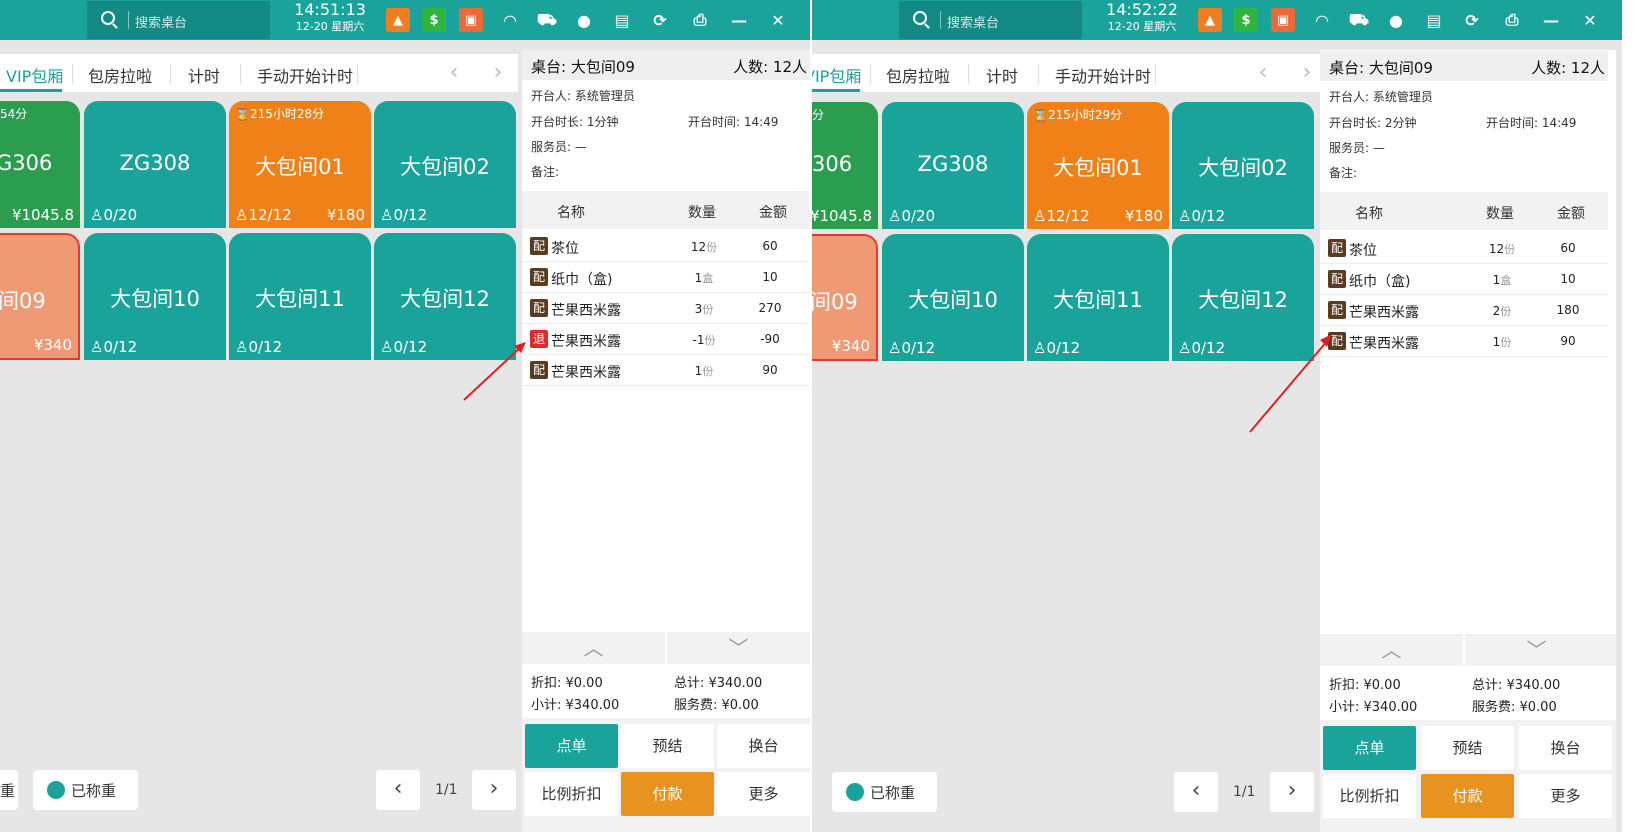  I want to click on item-amount: 270, so click(770, 308).